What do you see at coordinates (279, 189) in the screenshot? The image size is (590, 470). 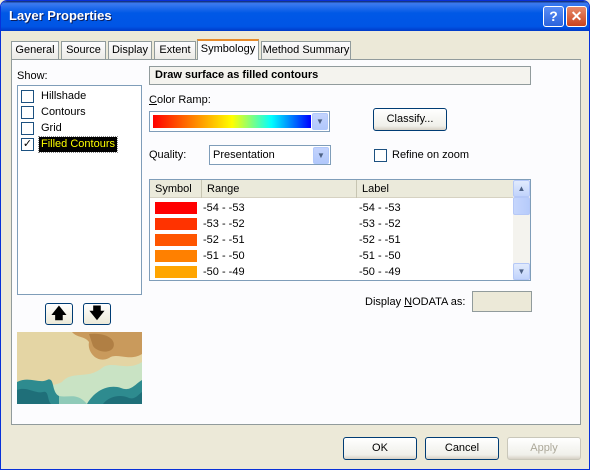 I see `column-range: Range` at bounding box center [279, 189].